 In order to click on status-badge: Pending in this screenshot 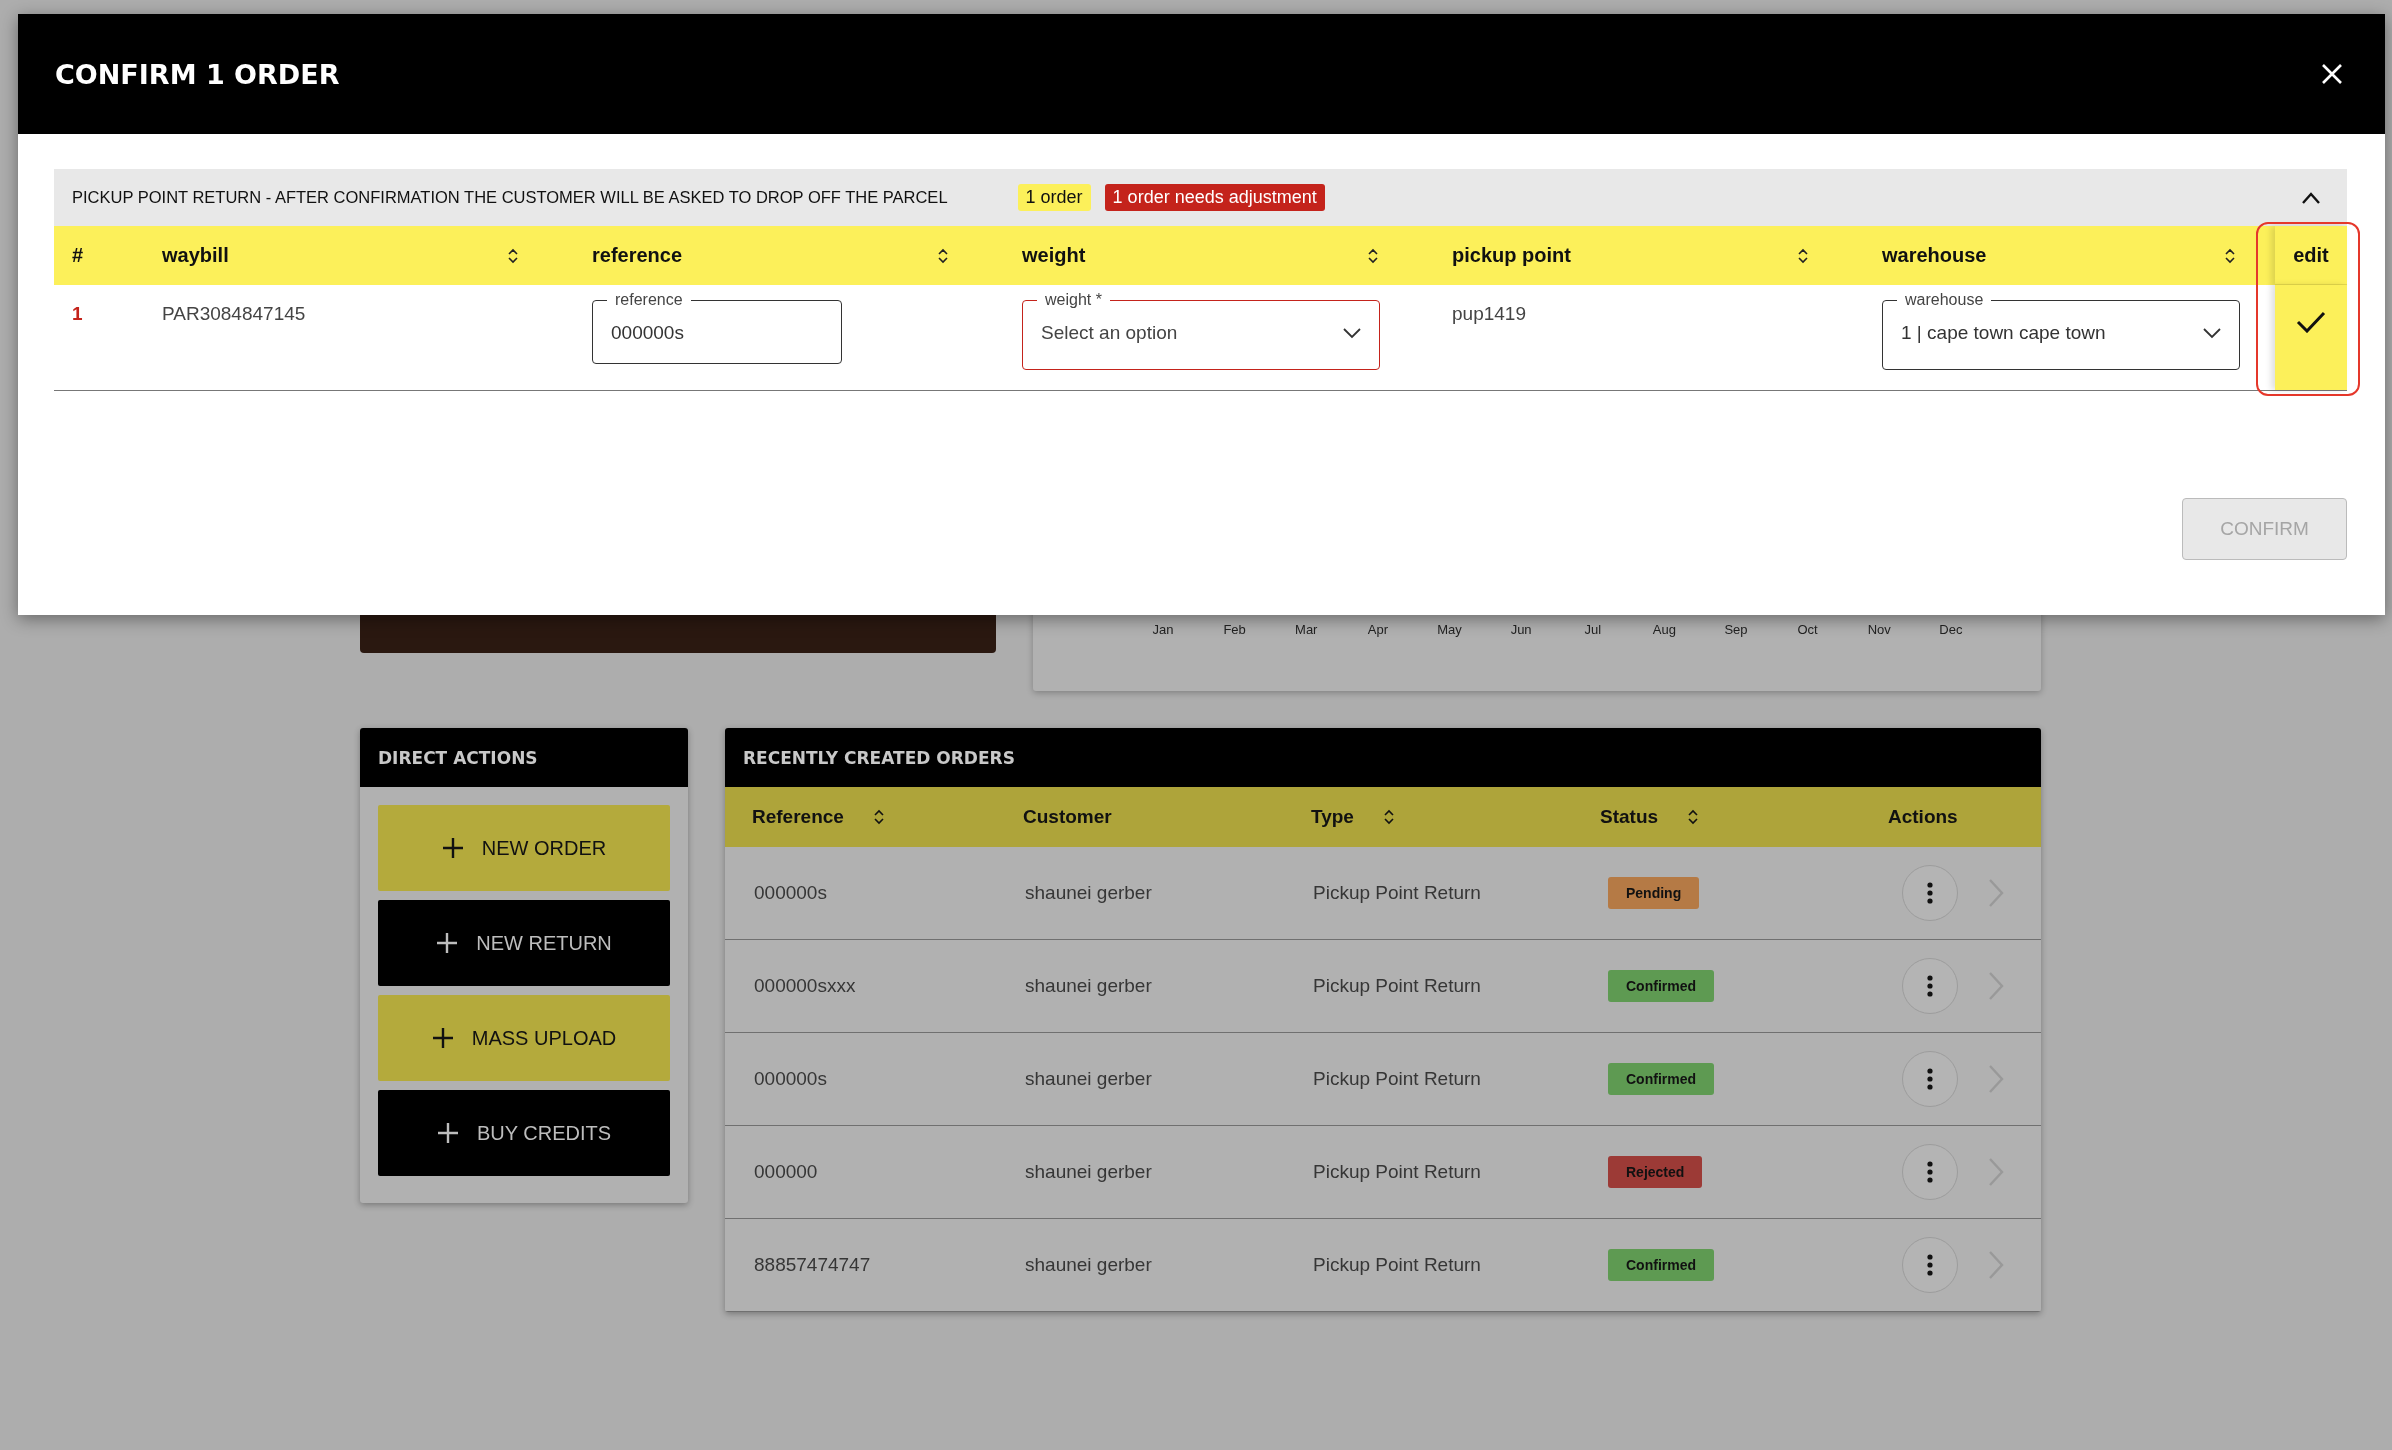, I will do `click(1654, 893)`.